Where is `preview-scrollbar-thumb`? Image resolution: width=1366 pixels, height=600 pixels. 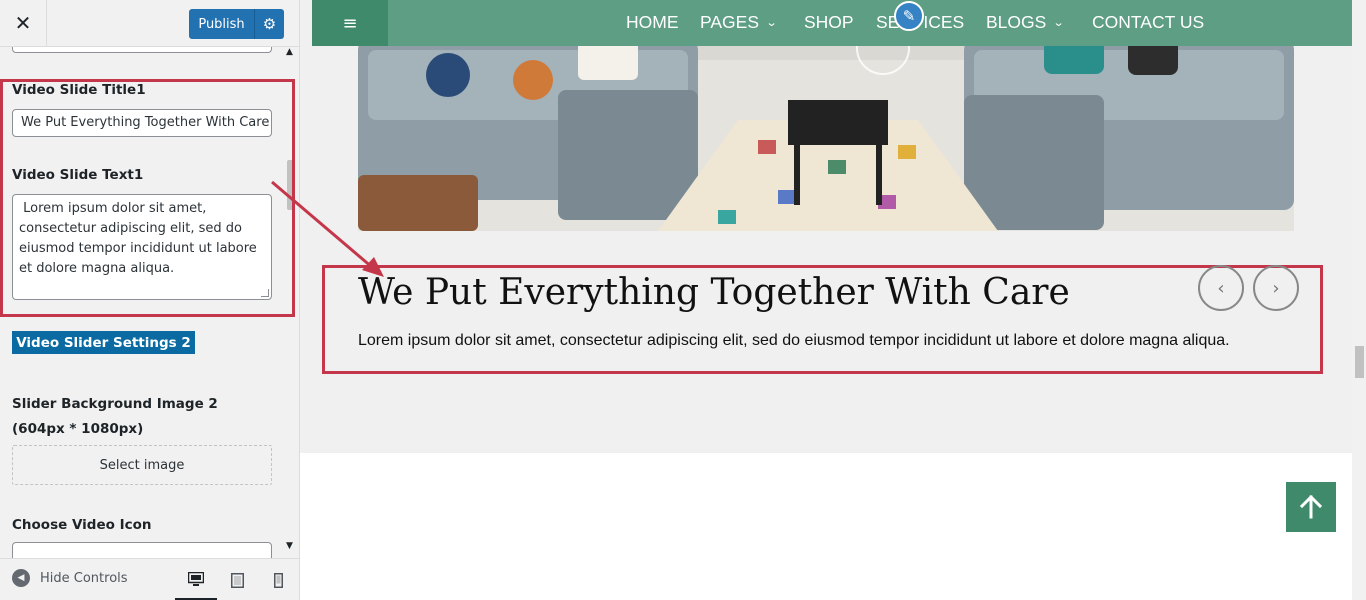 preview-scrollbar-thumb is located at coordinates (1359, 362).